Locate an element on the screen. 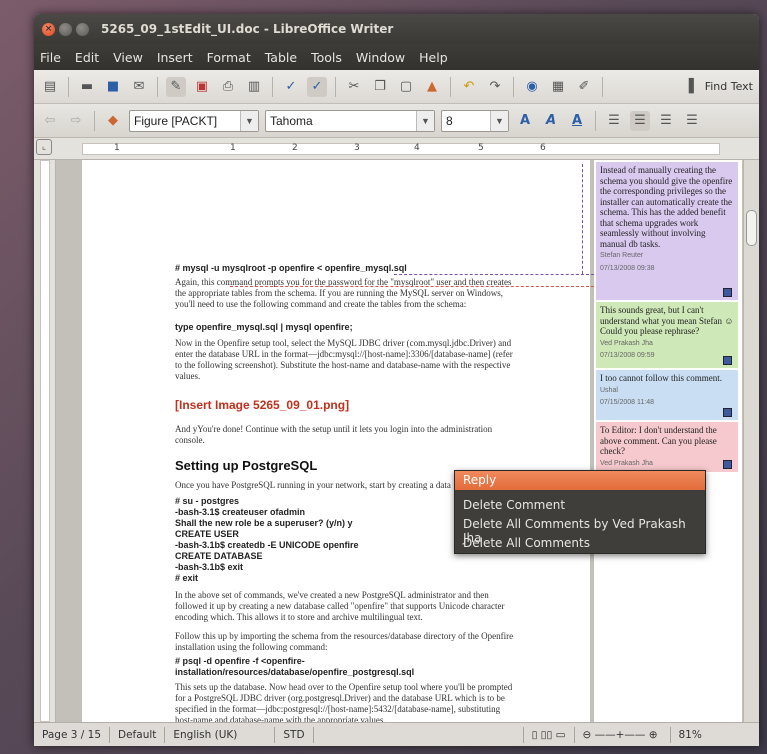 The width and height of the screenshot is (767, 754). copy-icon: ❐ is located at coordinates (380, 87).